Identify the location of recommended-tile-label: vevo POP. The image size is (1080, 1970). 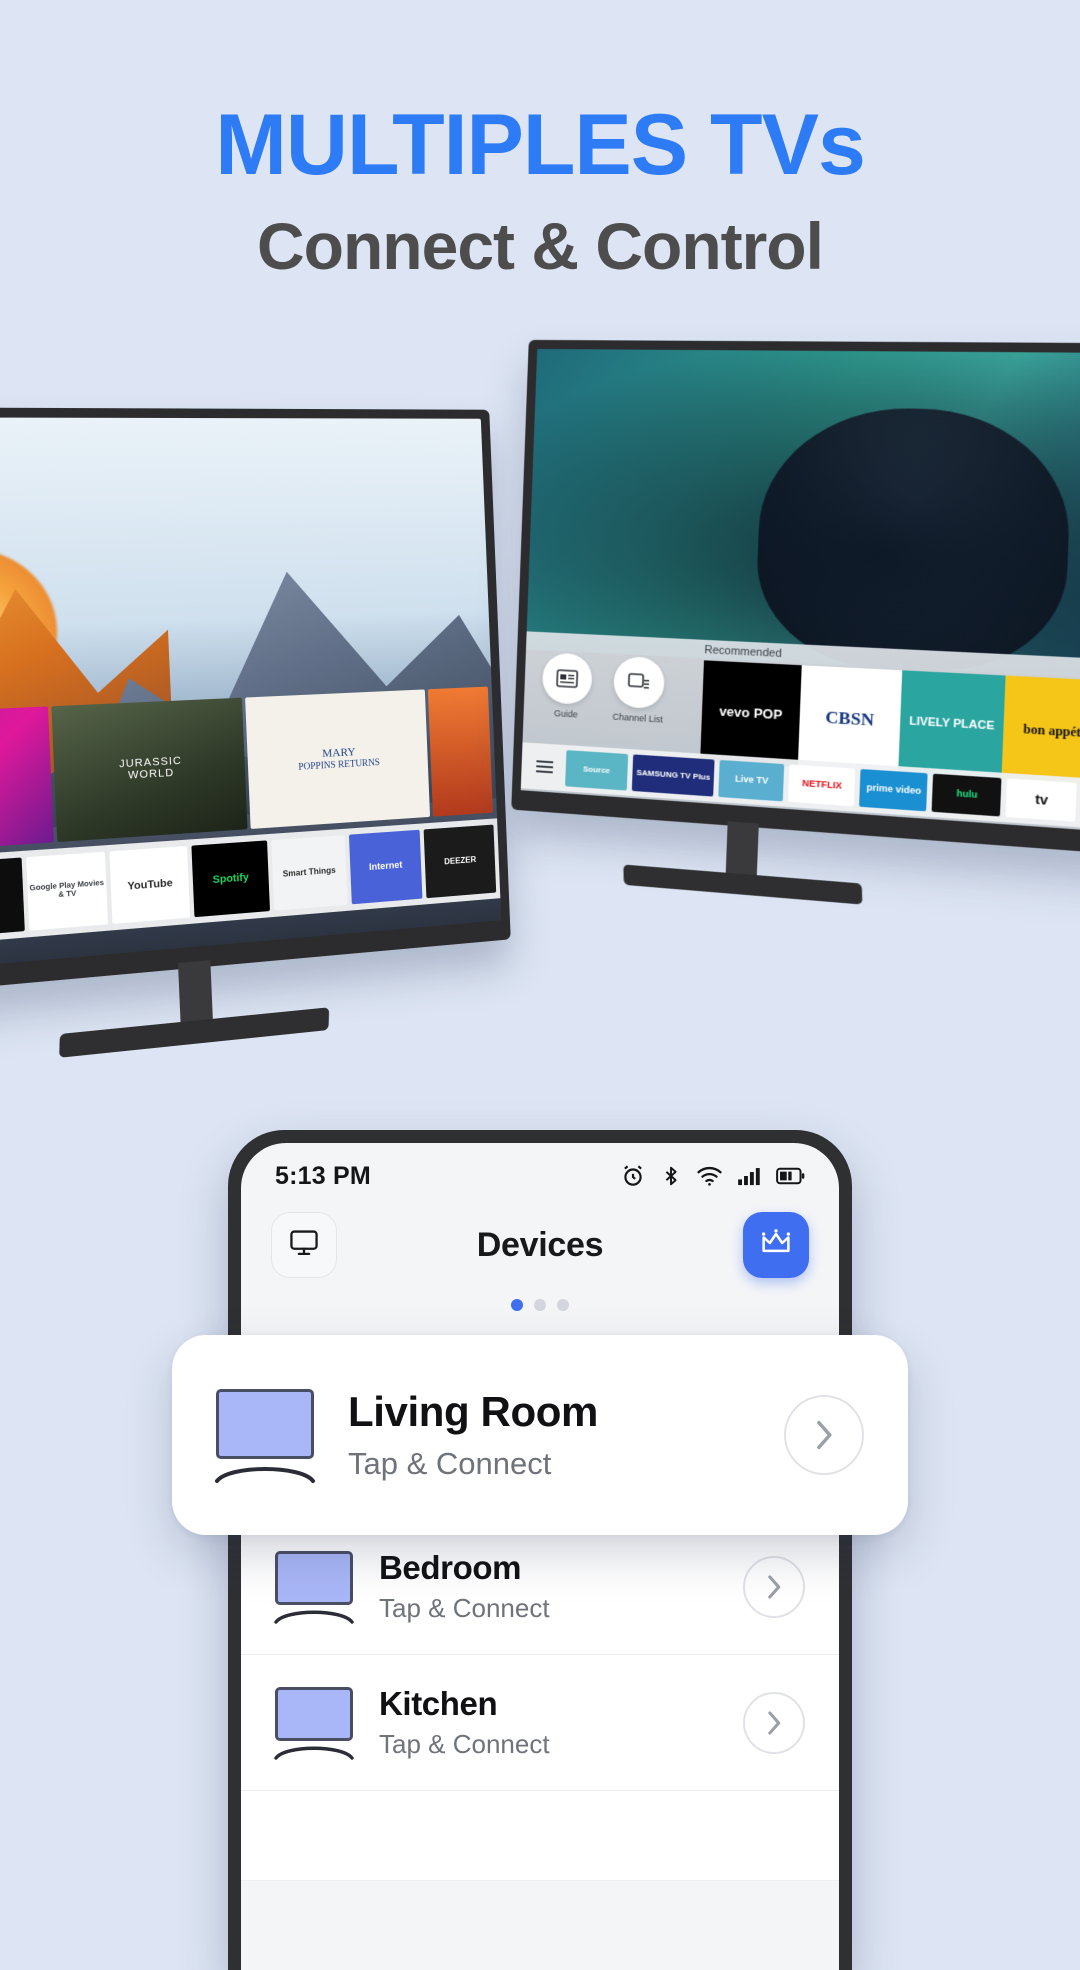
(750, 713).